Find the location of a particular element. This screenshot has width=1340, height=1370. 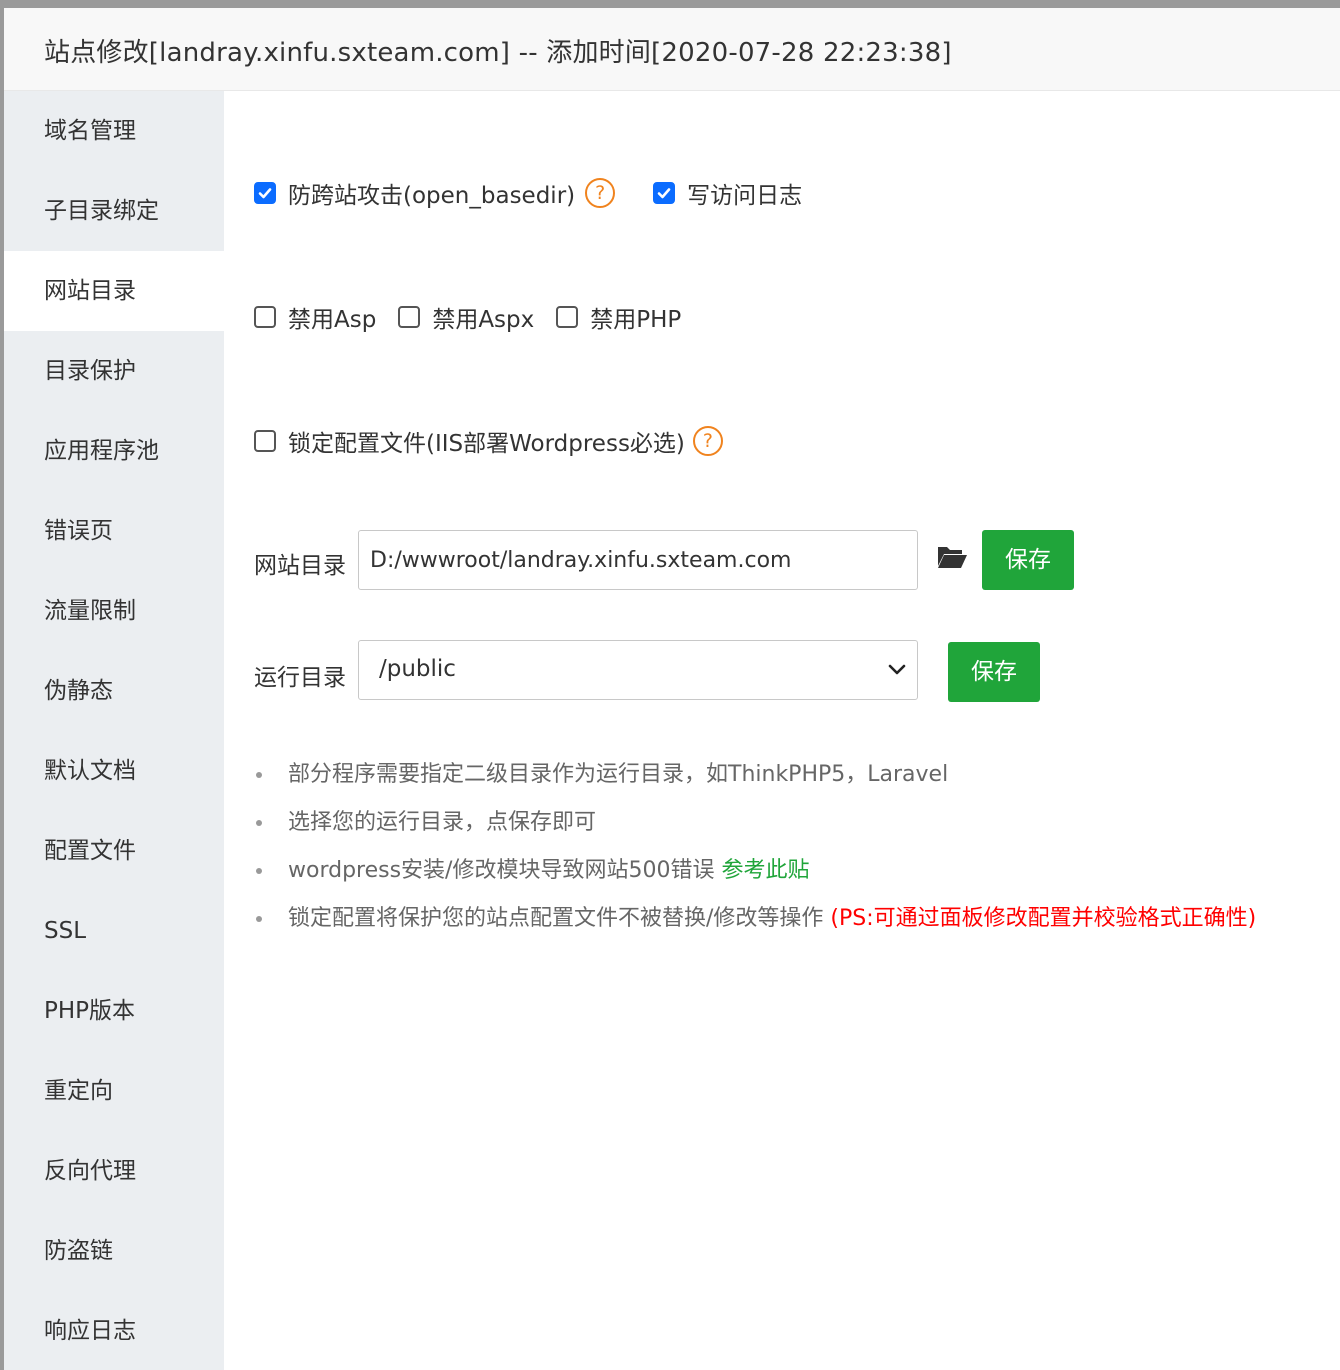

disable-aspx-checkbox: 禁用Aspx is located at coordinates (466, 317).